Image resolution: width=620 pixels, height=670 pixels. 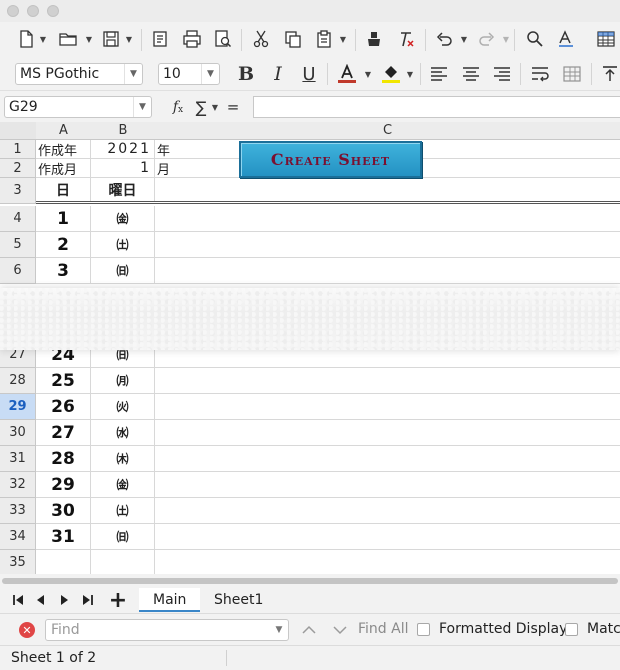 I want to click on clear-formatting-icon, so click(x=406, y=39).